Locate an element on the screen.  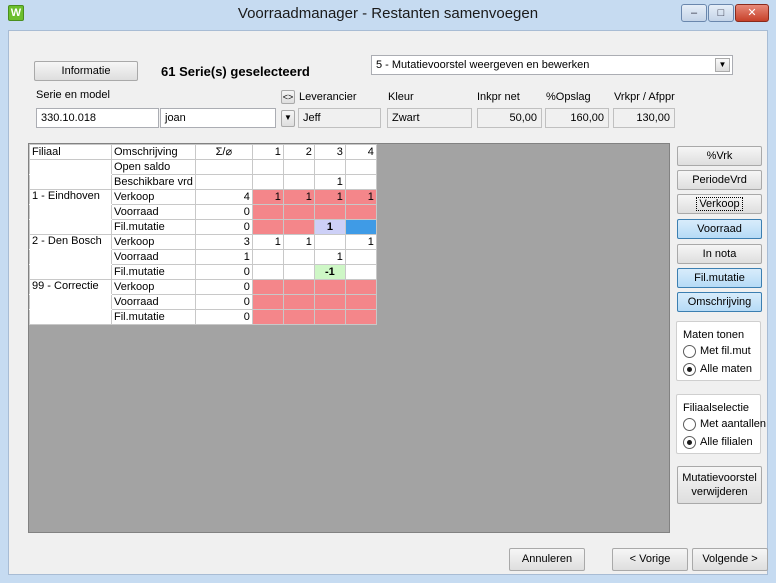
close-button: ✕ is located at coordinates (752, 13).